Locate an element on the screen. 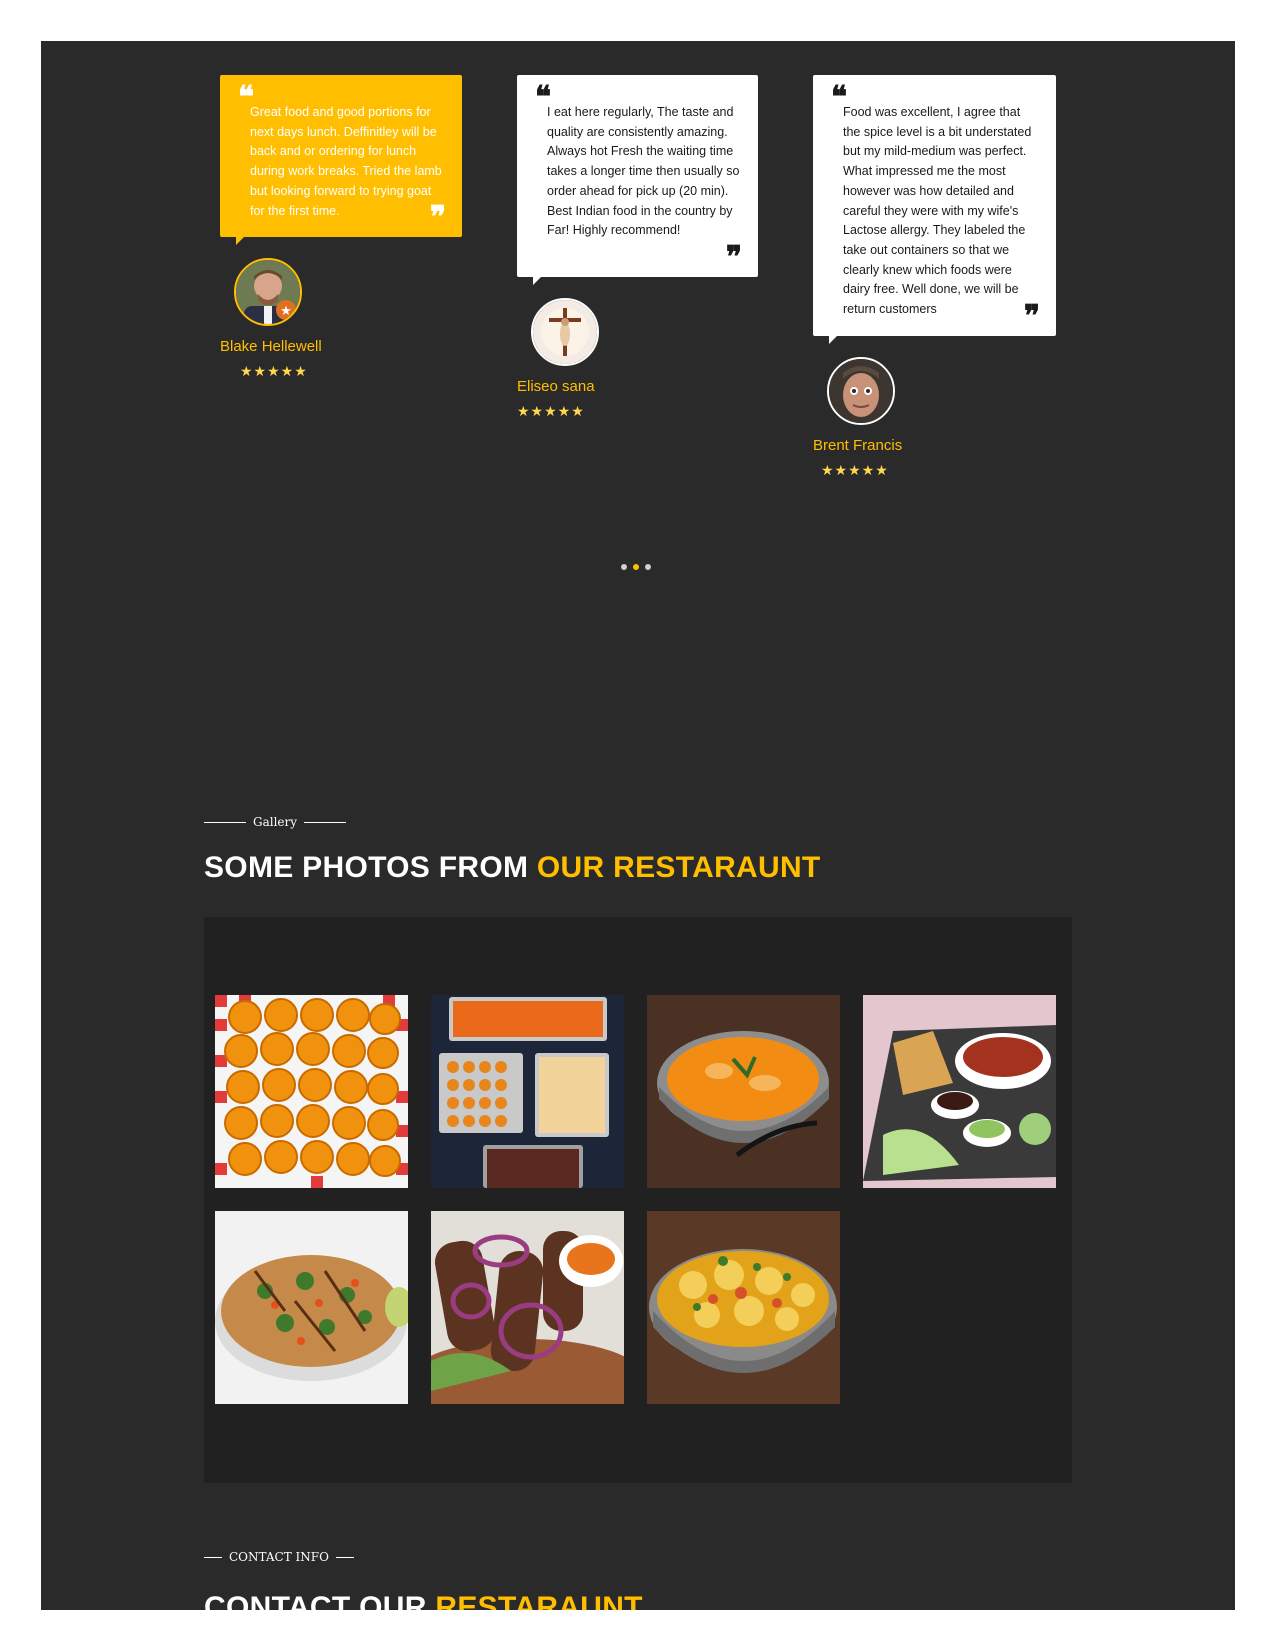 This screenshot has width=1275, height=1650. gallery-photo-butter-chicken is located at coordinates (743, 1091).